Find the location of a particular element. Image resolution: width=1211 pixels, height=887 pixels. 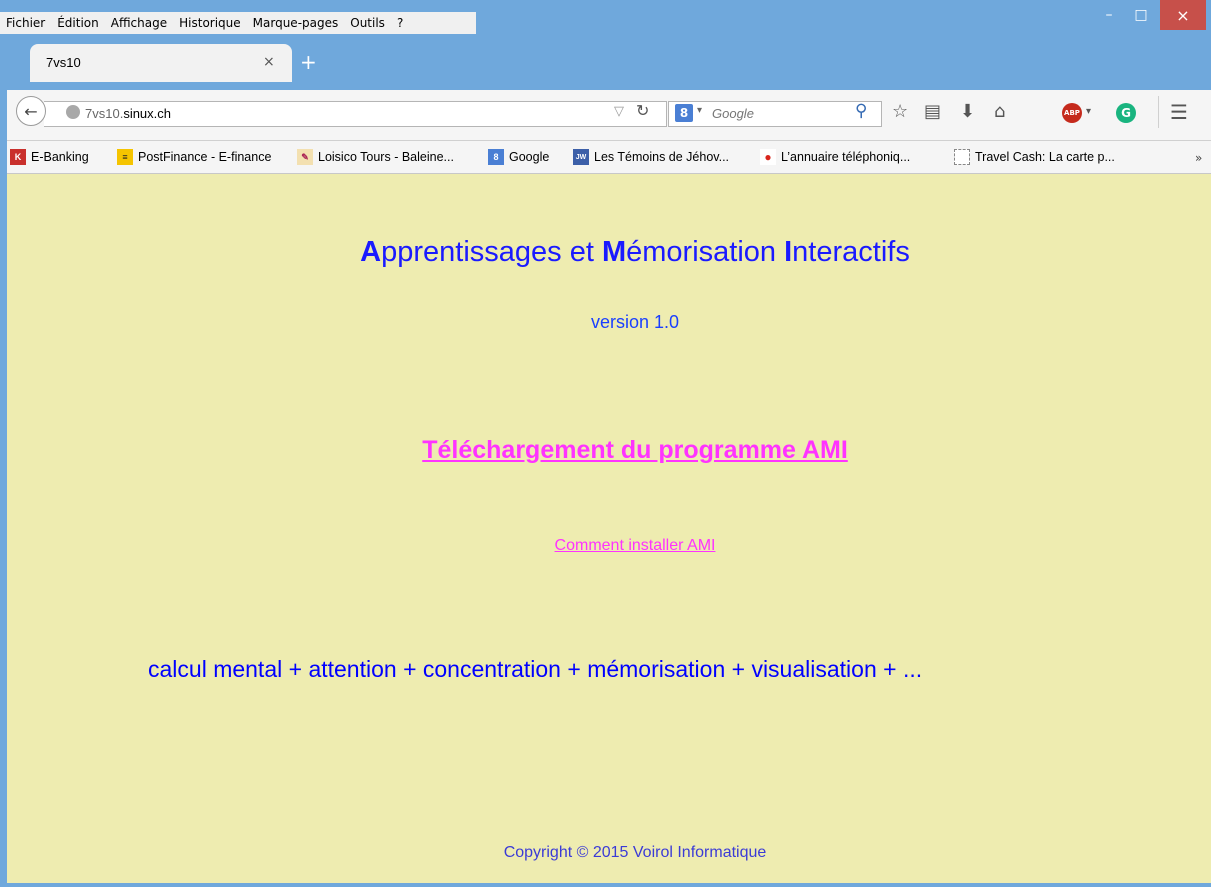

version-label: version 1.0 is located at coordinates (635, 322).